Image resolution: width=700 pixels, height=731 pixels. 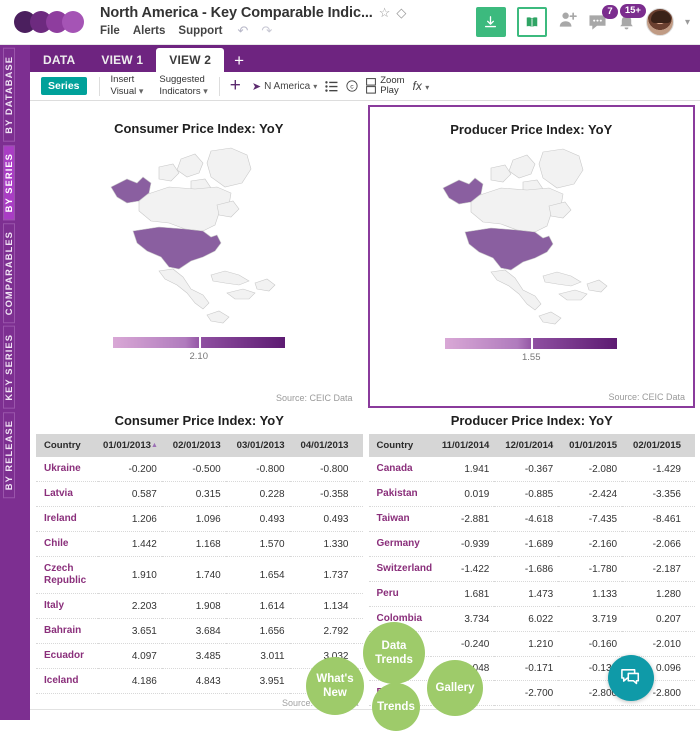 I want to click on star-icon: ☆, so click(x=385, y=13).